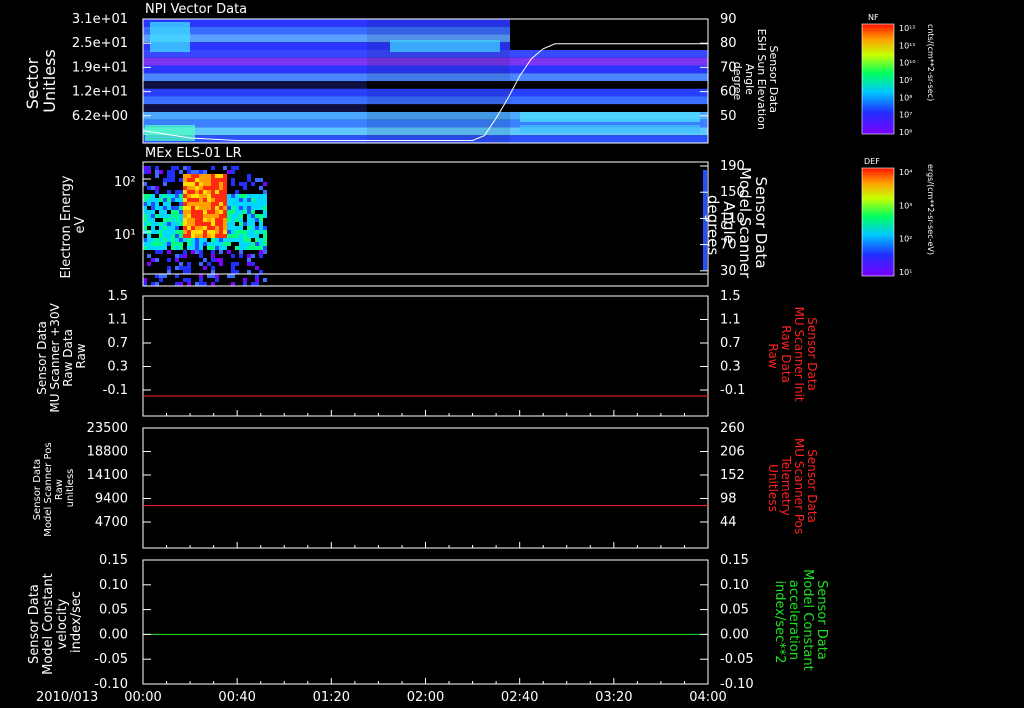  I want to click on mu-30v-ytick-right-1: 1.1, so click(730, 320).